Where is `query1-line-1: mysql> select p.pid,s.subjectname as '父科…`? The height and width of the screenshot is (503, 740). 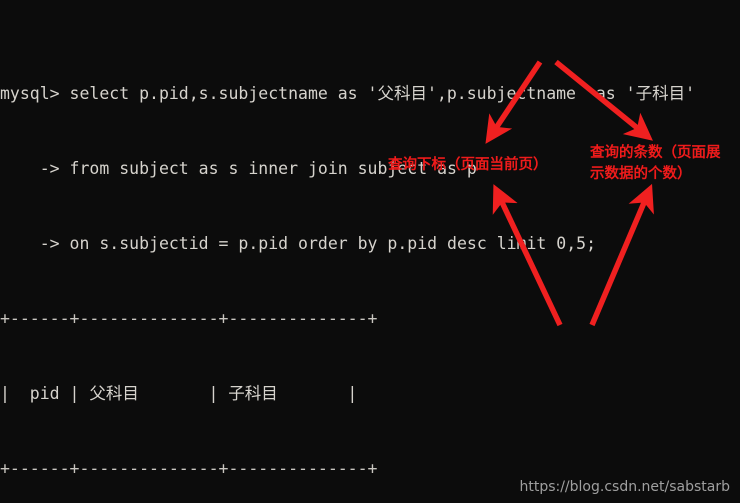 query1-line-1: mysql> select p.pid,s.subjectname as '父科… is located at coordinates (348, 93).